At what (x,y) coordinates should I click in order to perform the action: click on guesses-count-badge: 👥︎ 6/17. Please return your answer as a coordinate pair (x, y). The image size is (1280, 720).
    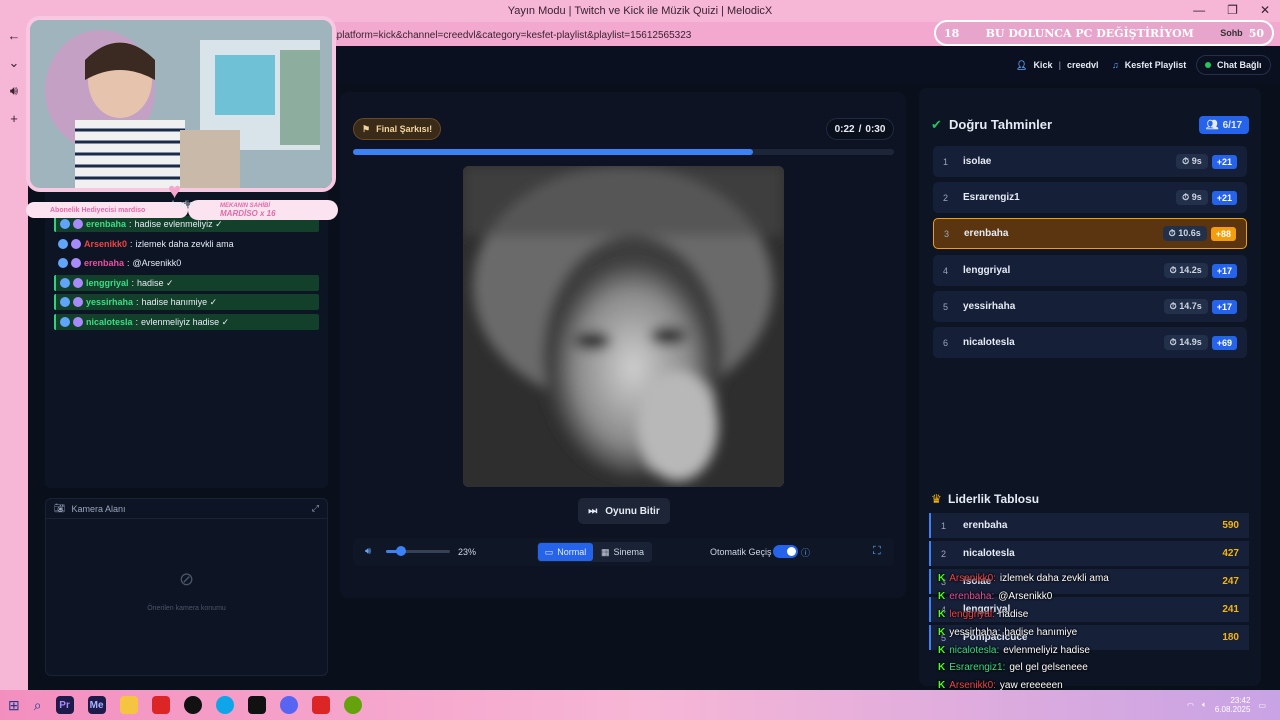
    Looking at the image, I should click on (1224, 125).